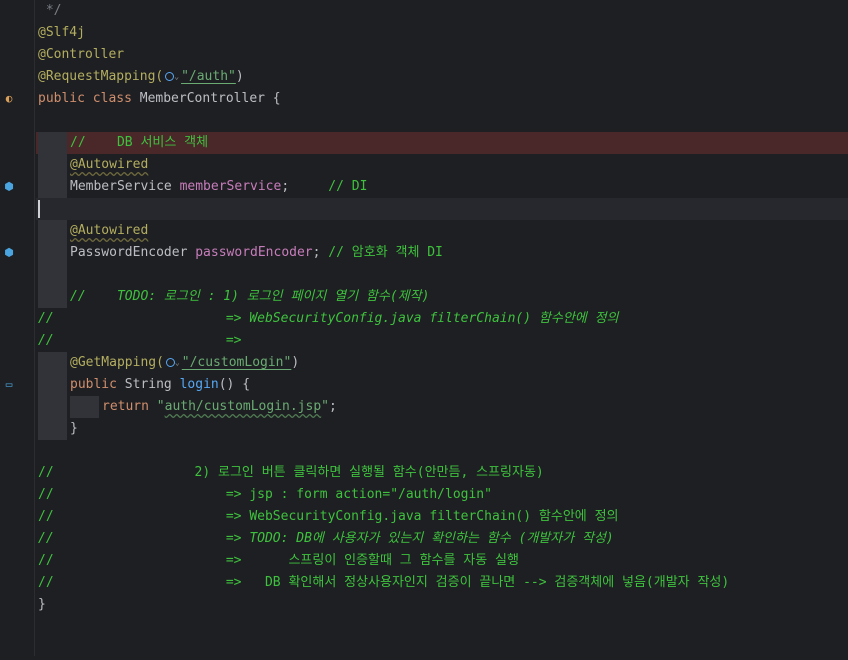 The height and width of the screenshot is (660, 848). I want to click on code-line: return "auth/customLogin.jsp";, so click(442, 407).